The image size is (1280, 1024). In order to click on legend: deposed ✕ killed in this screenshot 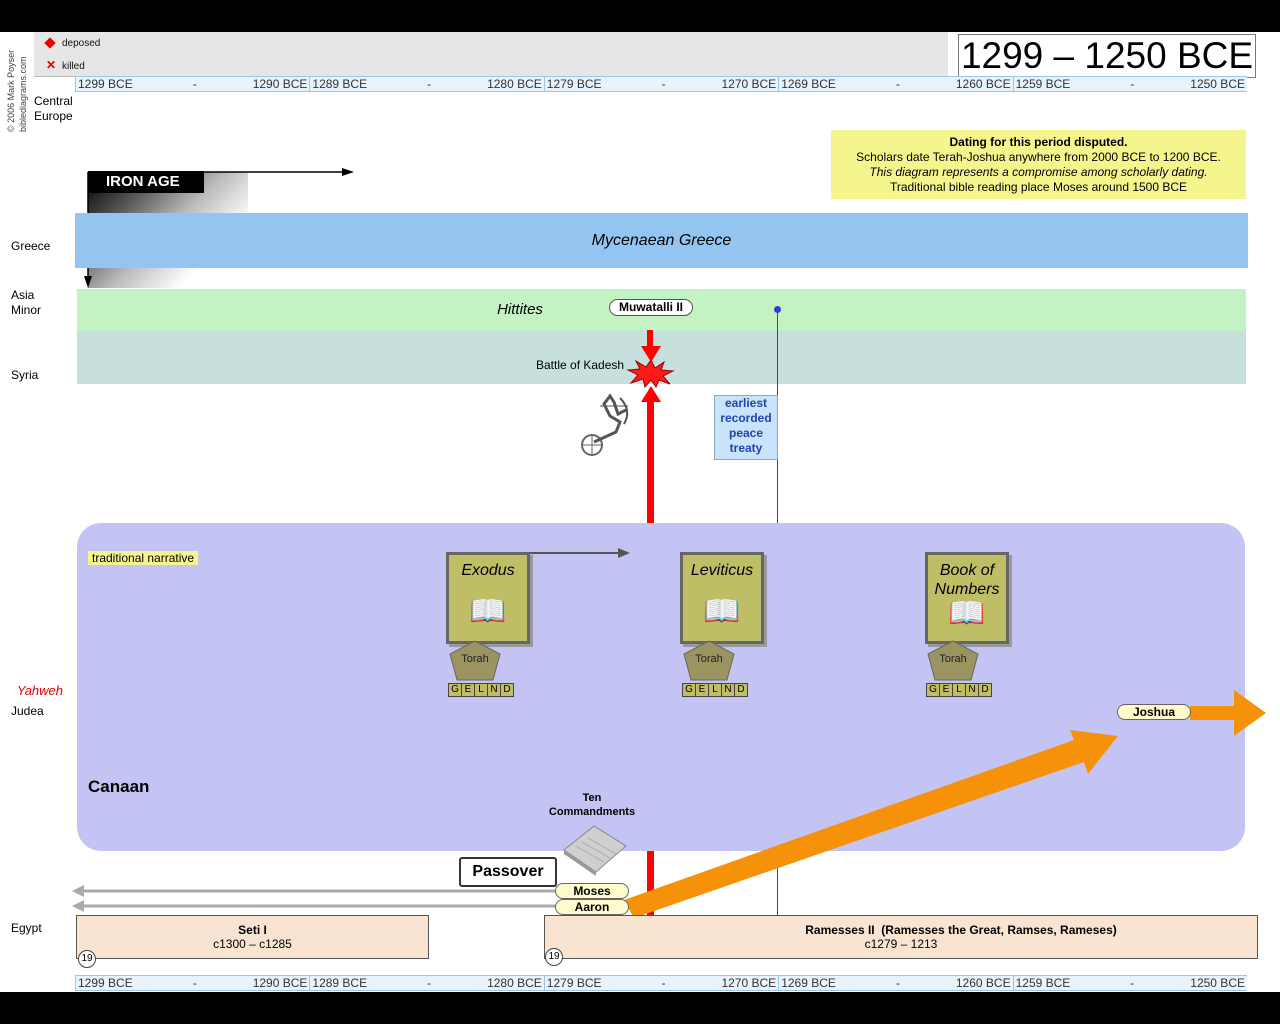, I will do `click(491, 54)`.